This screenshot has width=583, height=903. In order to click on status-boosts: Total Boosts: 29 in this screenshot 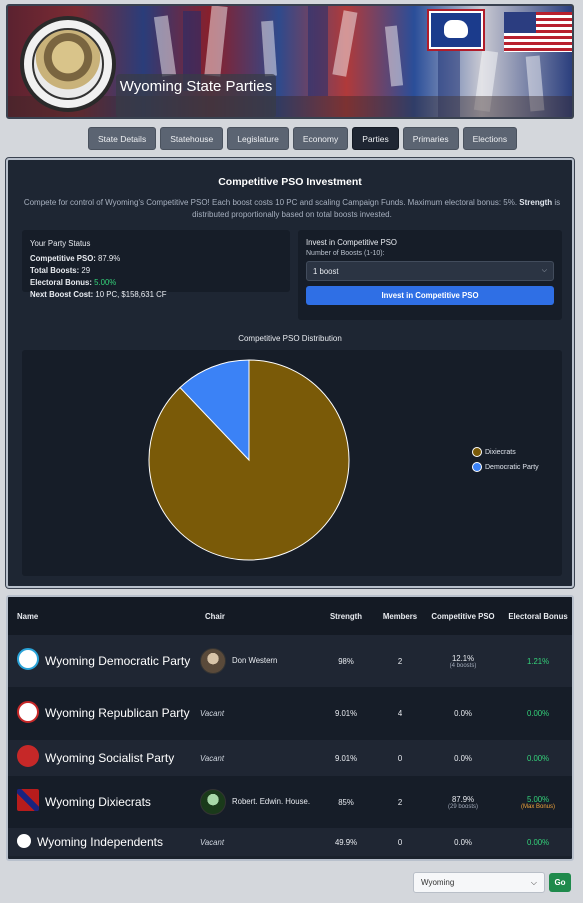, I will do `click(60, 270)`.